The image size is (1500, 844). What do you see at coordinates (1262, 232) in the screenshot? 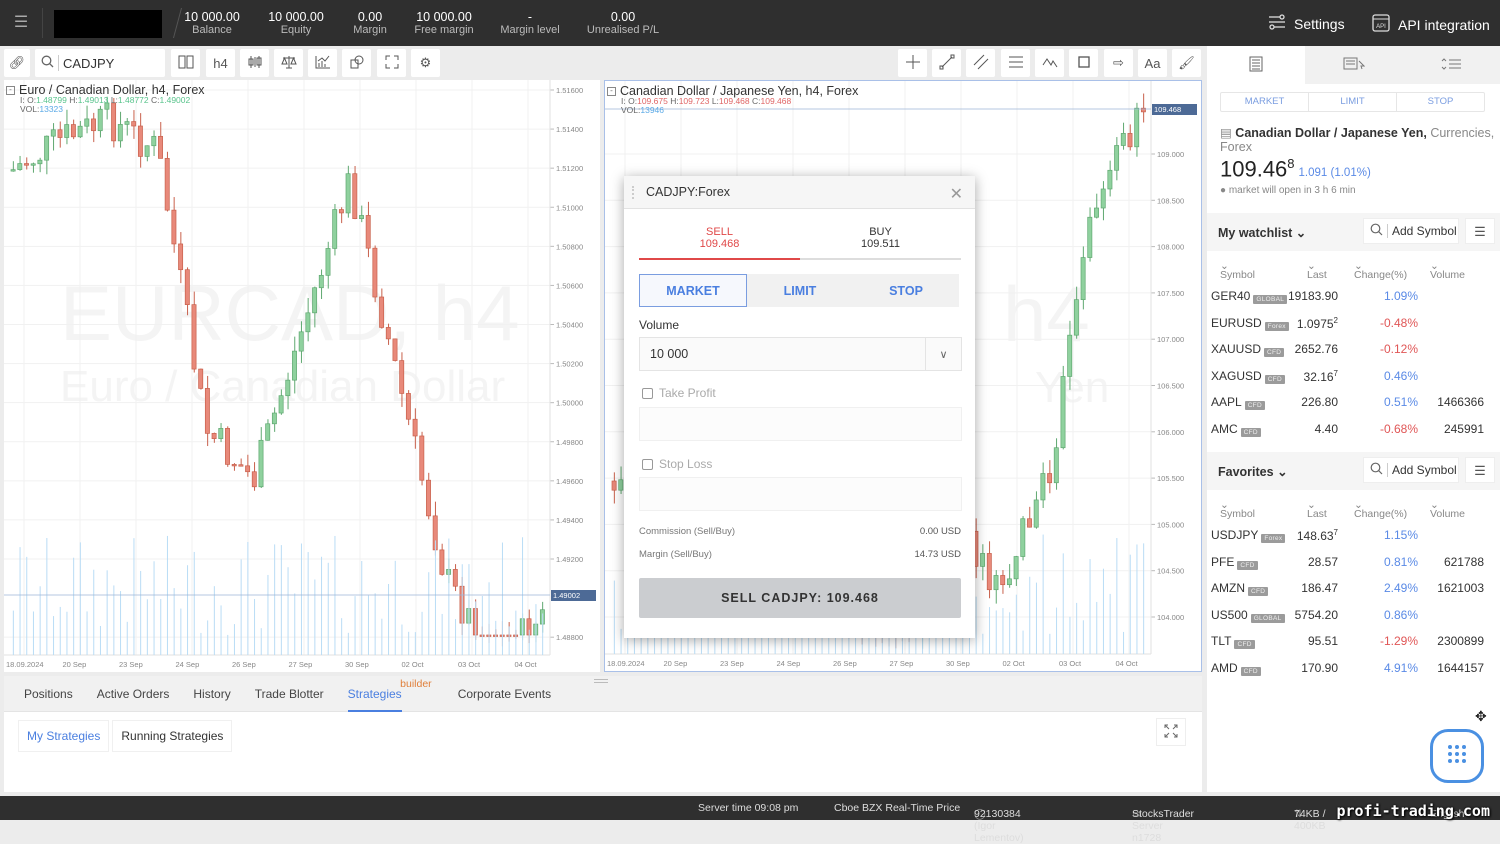
I see `watchlist-title: My watchlist ⌄` at bounding box center [1262, 232].